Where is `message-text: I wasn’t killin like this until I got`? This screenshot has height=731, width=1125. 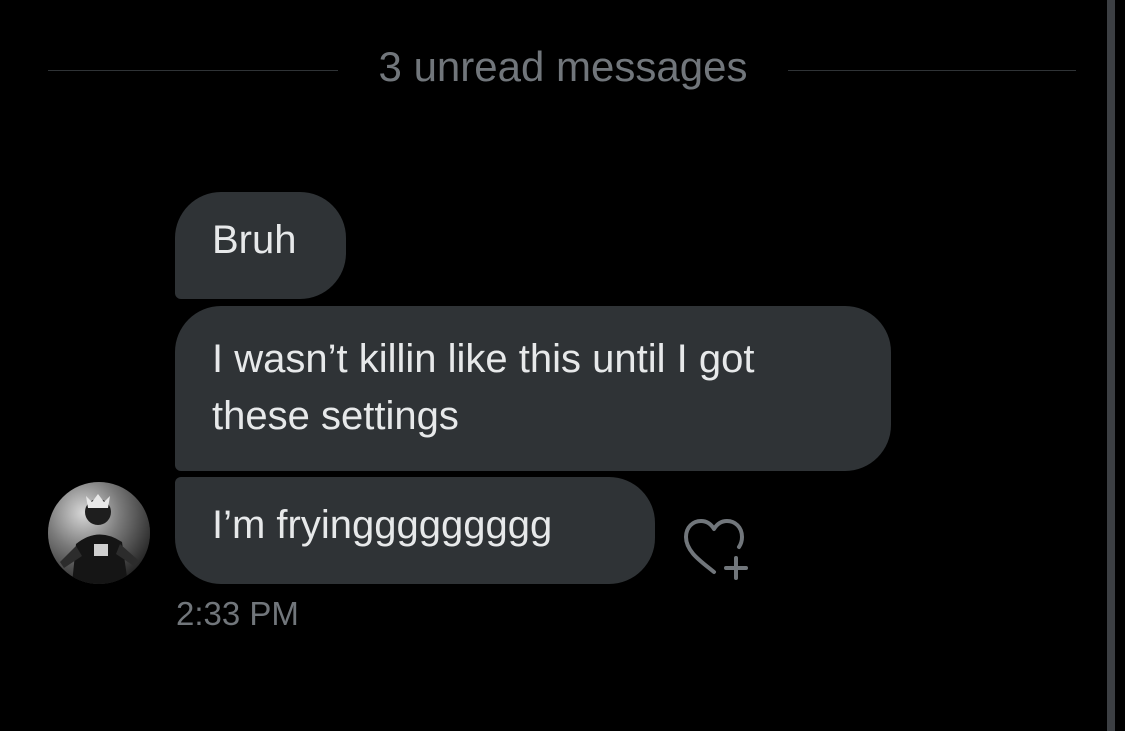 message-text: I wasn’t killin like this until I got is located at coordinates (483, 359).